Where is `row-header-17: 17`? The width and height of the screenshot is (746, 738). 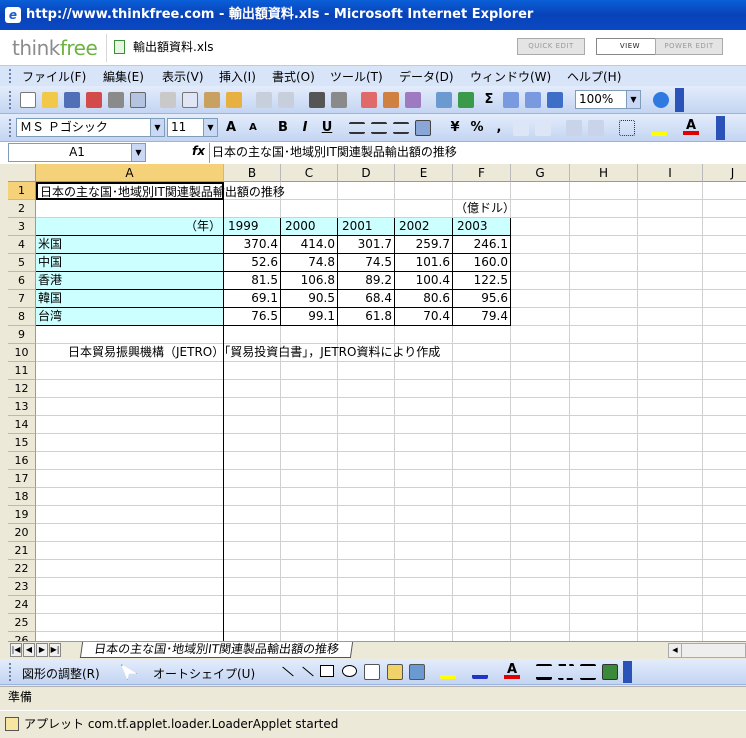 row-header-17: 17 is located at coordinates (22, 479).